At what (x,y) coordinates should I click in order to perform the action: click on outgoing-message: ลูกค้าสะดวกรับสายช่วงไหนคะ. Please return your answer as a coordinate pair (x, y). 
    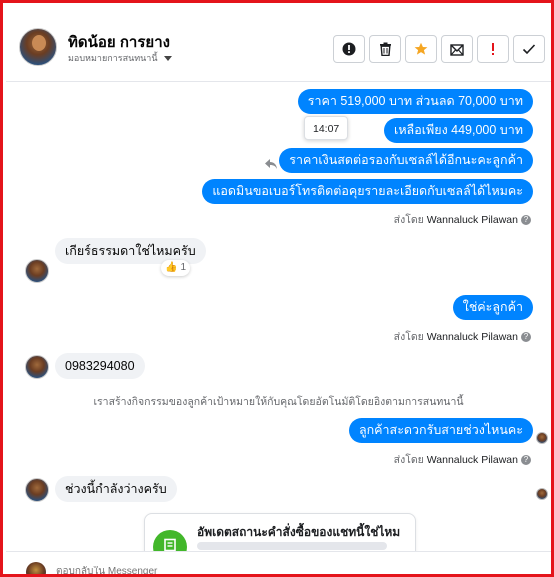
    Looking at the image, I should click on (440, 430).